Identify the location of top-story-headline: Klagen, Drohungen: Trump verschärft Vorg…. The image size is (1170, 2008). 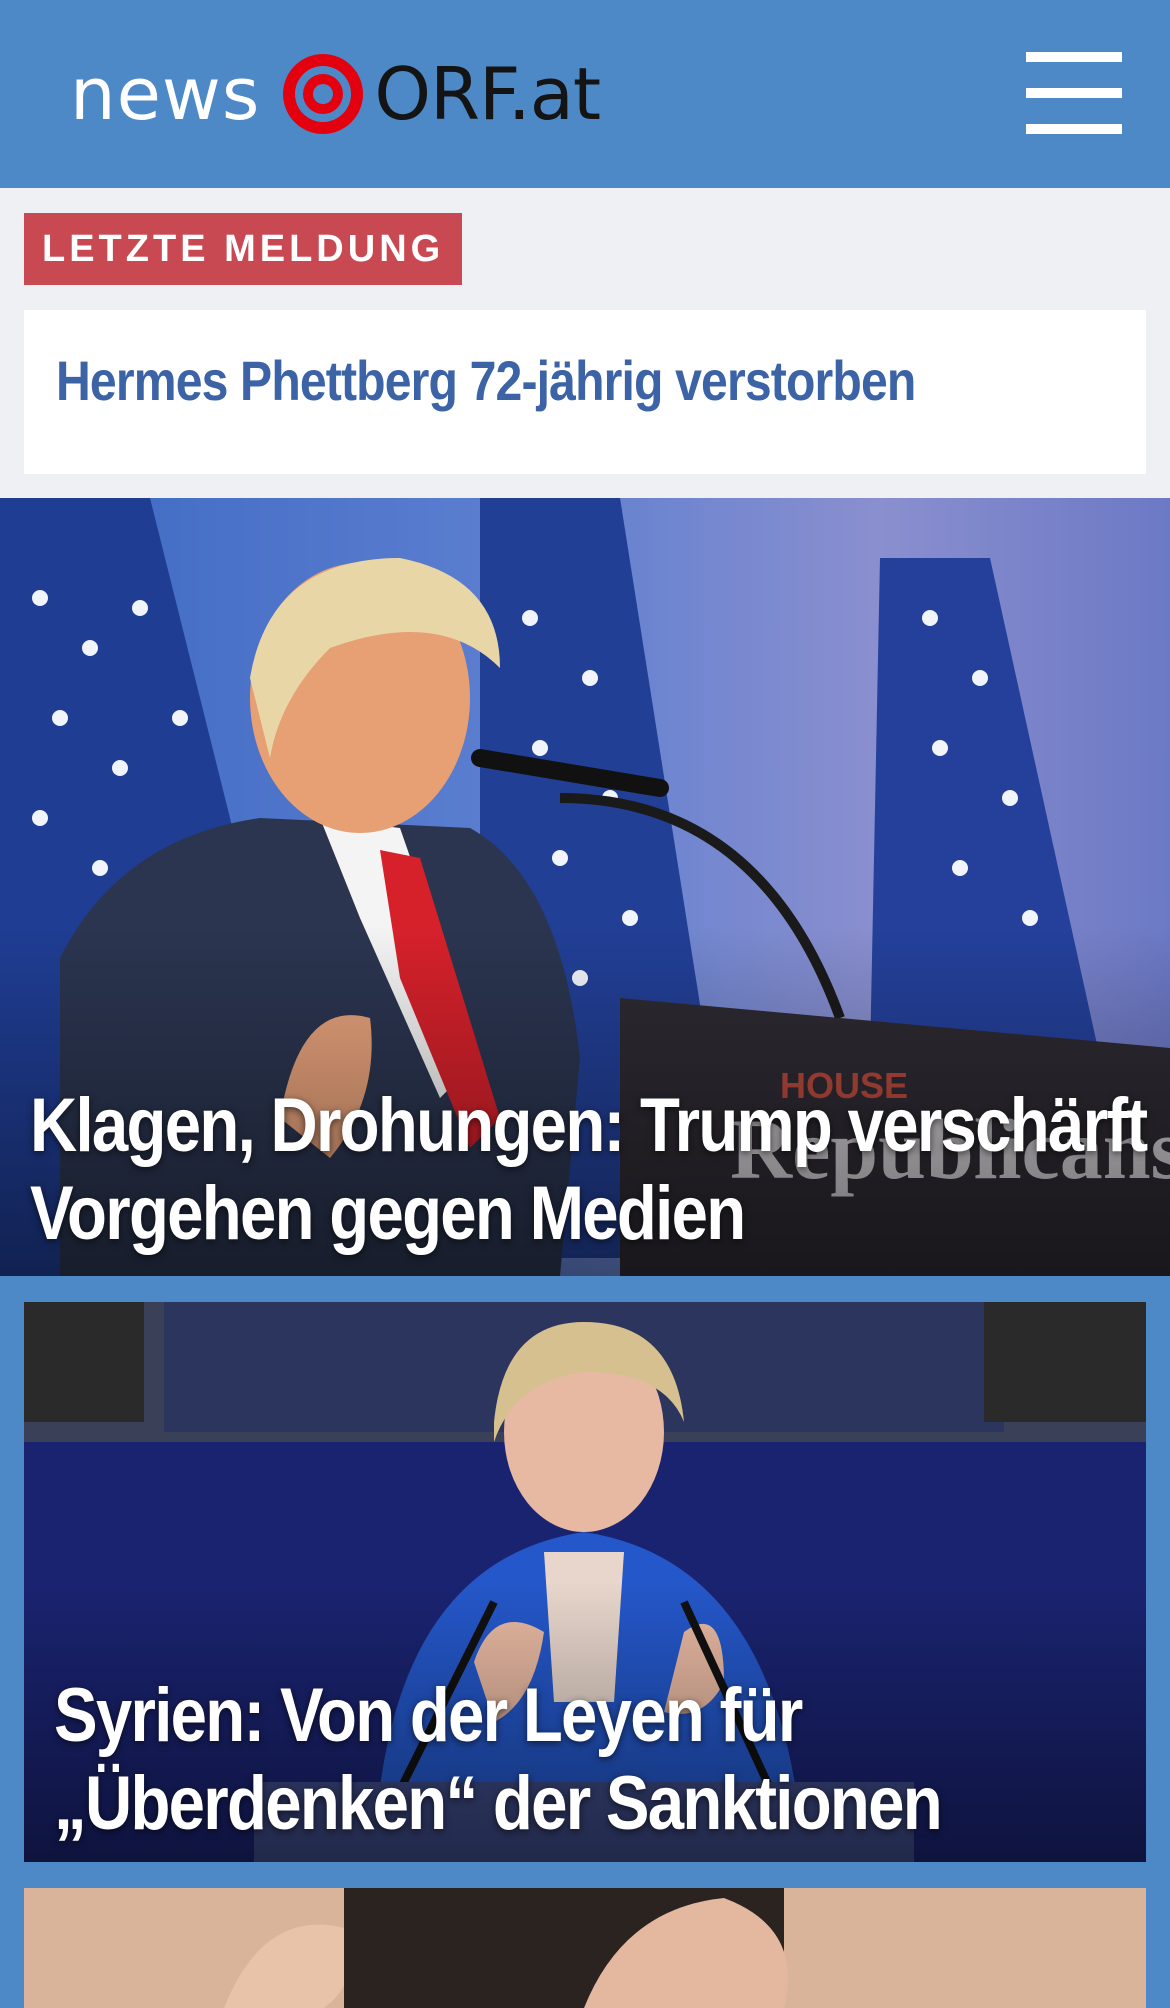
(589, 1170).